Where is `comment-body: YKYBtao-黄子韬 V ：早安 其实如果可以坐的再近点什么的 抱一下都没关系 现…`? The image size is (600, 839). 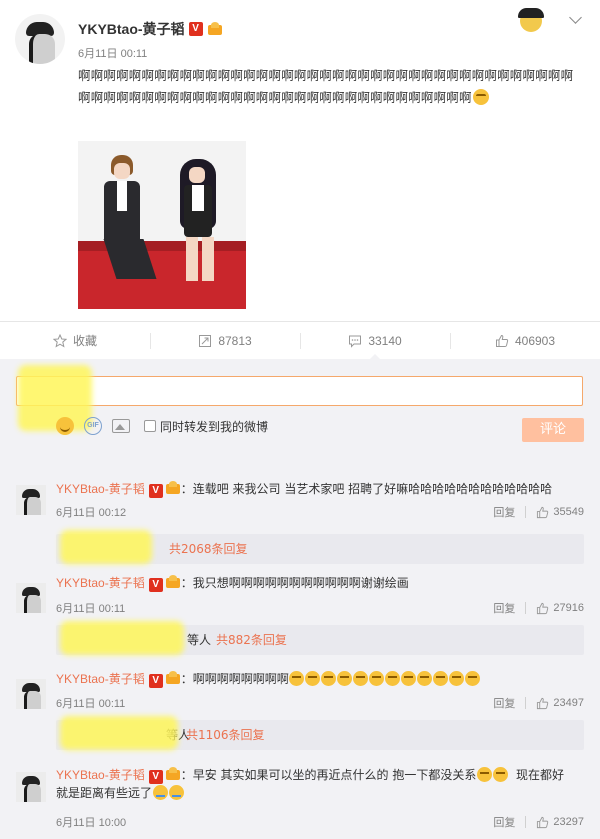
comment-body: YKYBtao-黄子韬 V ：早安 其实如果可以坐的再近点什么的 抱一下都没关系 现… is located at coordinates (321, 784).